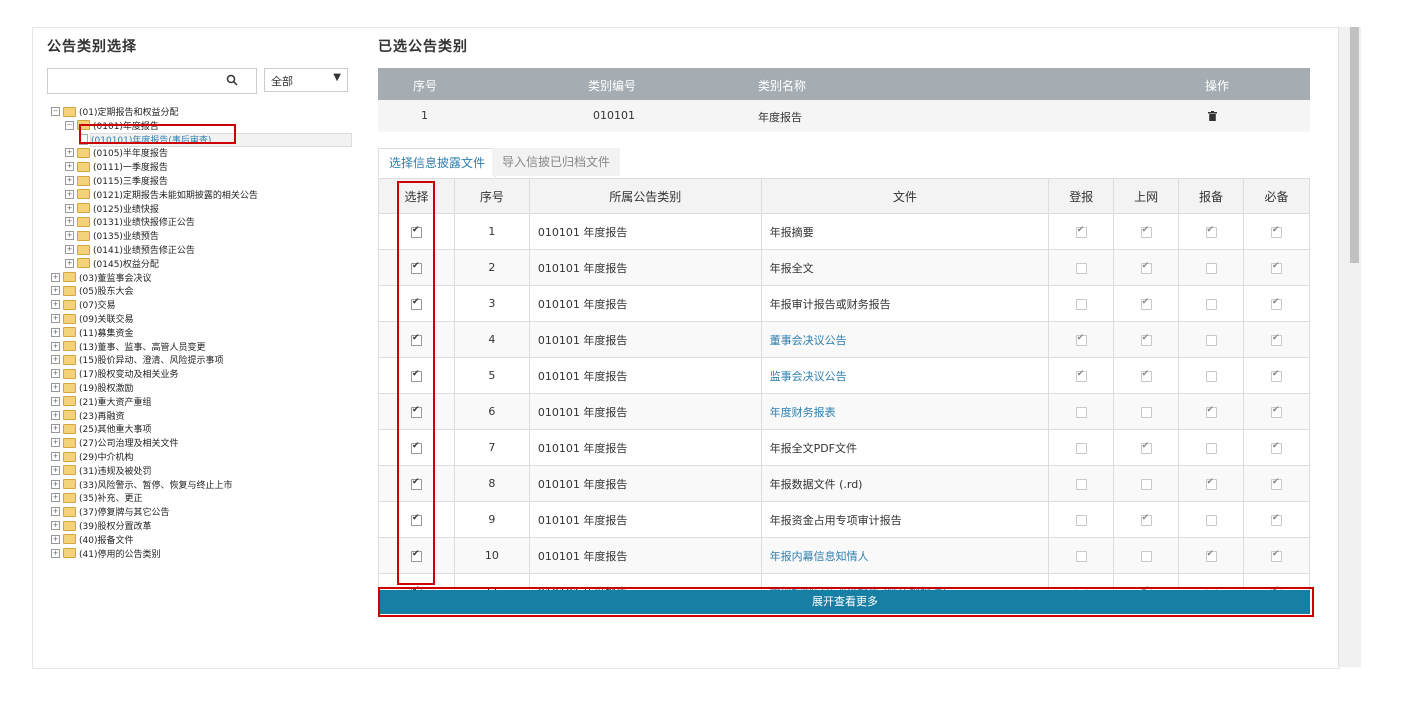  What do you see at coordinates (808, 340) in the screenshot?
I see `file-link: 董事会决议公告` at bounding box center [808, 340].